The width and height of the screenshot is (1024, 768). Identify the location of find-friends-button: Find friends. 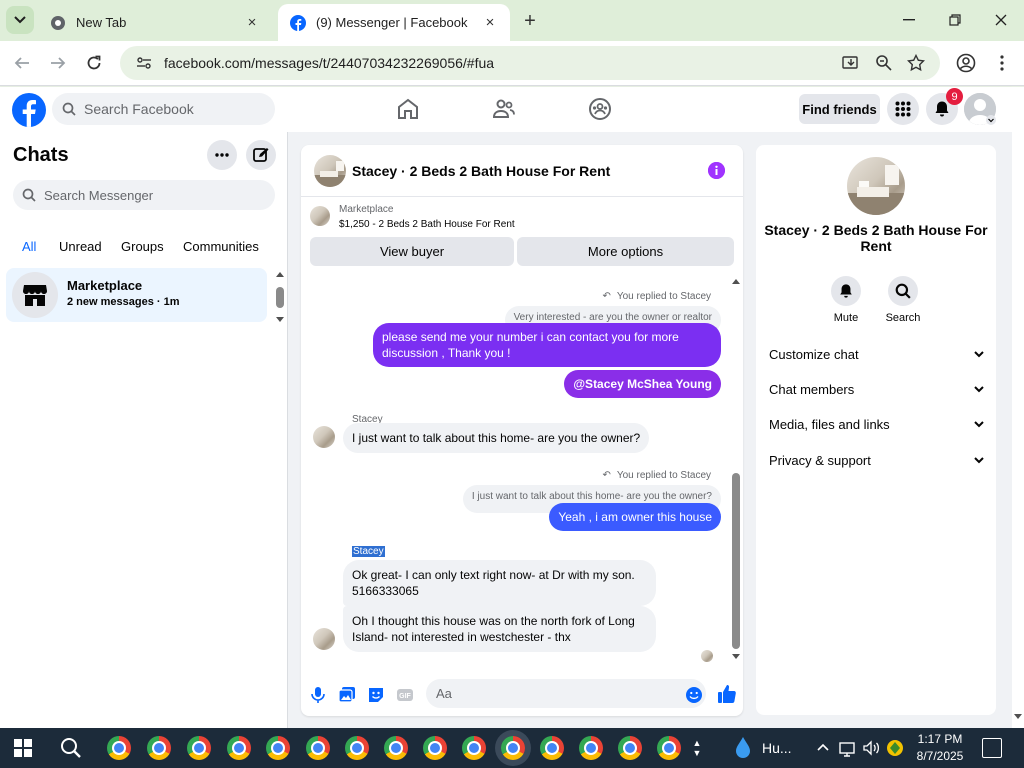
(839, 109).